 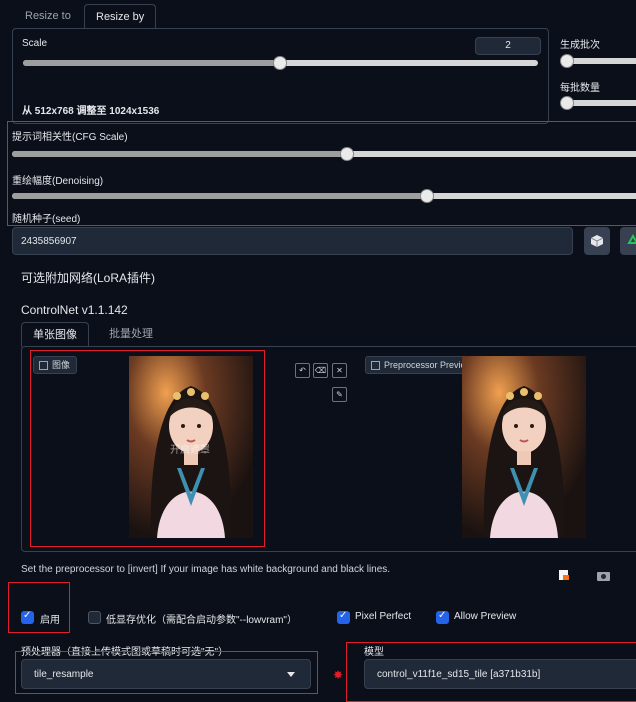 What do you see at coordinates (347, 154) in the screenshot?
I see `cfg-slider-thumb` at bounding box center [347, 154].